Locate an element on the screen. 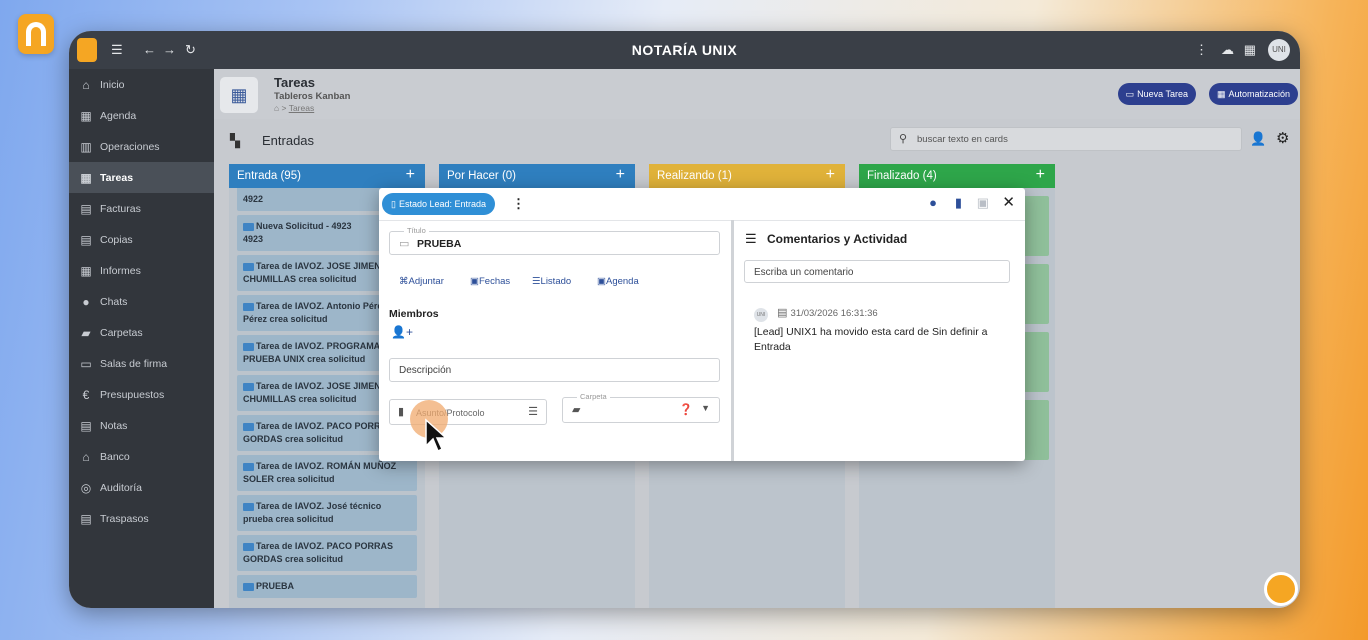 The width and height of the screenshot is (1368, 640). new-task-button: ▭ Nueva Tarea is located at coordinates (1156, 94).